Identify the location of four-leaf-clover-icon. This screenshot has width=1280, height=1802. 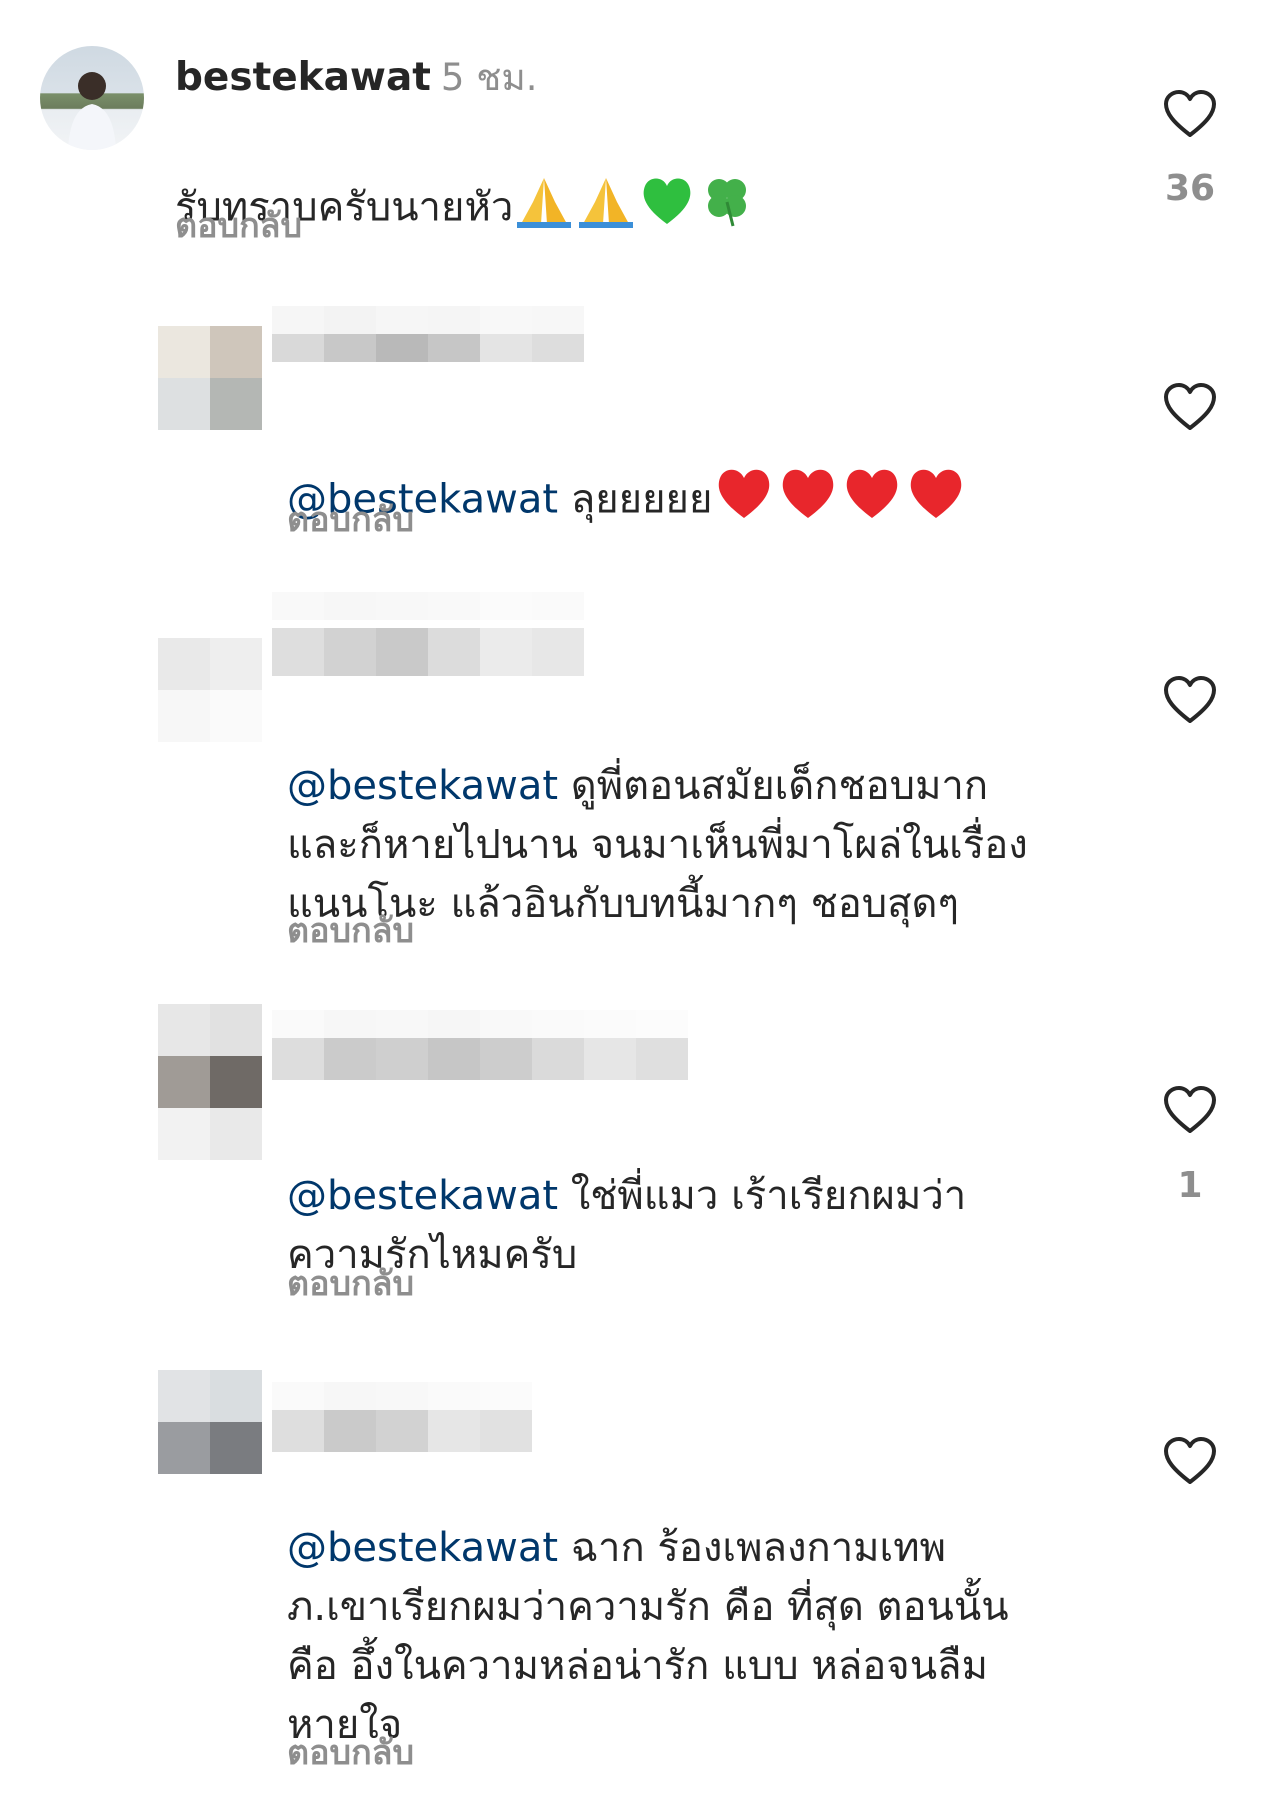
(727, 209).